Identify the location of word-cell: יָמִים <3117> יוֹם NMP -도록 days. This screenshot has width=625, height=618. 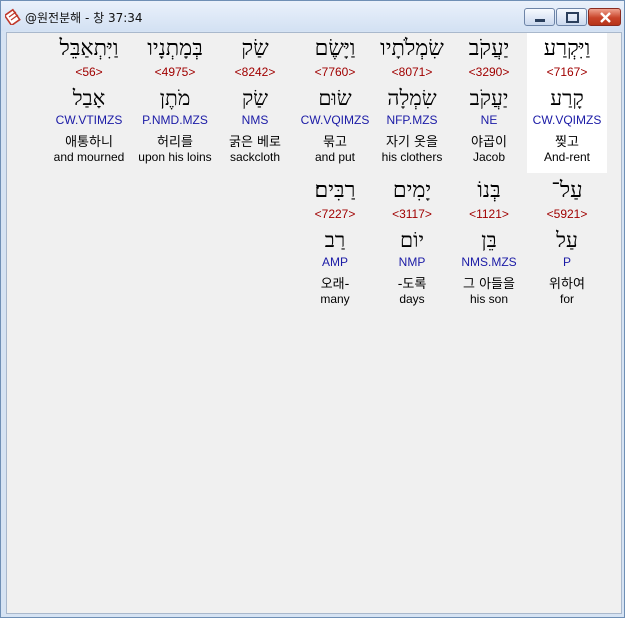
(412, 245).